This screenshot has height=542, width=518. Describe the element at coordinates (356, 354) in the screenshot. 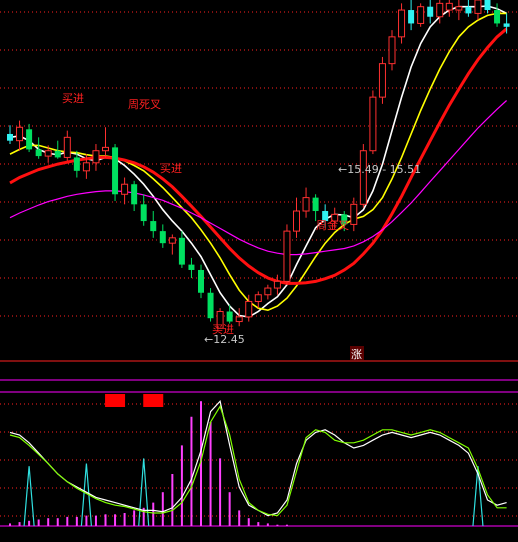

I see `rise-badge: 涨` at that location.